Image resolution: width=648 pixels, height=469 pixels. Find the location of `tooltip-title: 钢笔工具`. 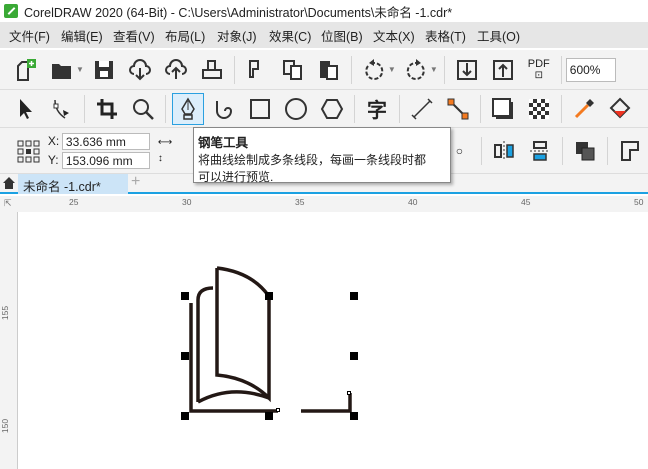

tooltip-title: 钢笔工具 is located at coordinates (223, 143).